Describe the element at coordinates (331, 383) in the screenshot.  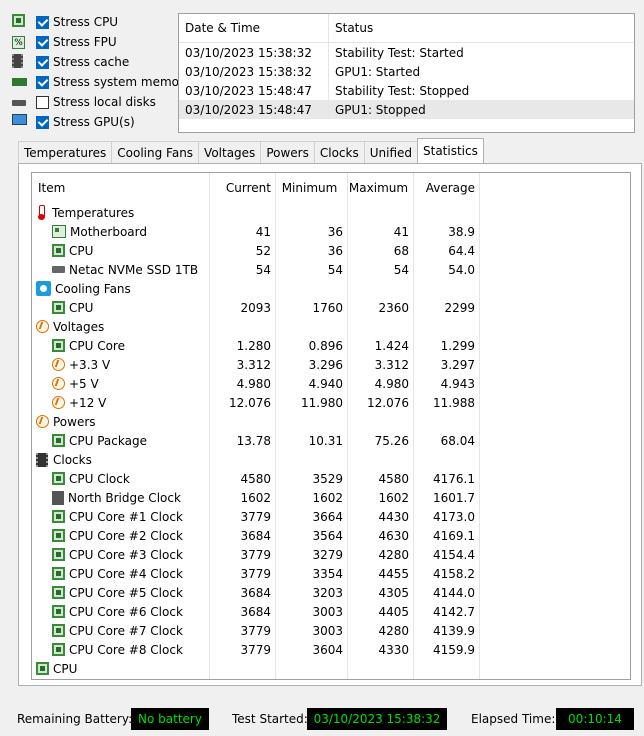
I see `table-row: +5 V 4.980 4.940 4.980 4.943` at that location.